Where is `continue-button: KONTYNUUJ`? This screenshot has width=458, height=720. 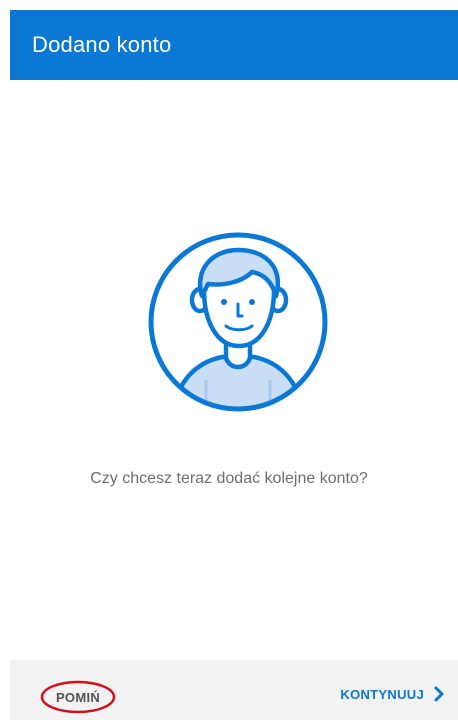
continue-button: KONTYNUUJ is located at coordinates (392, 694).